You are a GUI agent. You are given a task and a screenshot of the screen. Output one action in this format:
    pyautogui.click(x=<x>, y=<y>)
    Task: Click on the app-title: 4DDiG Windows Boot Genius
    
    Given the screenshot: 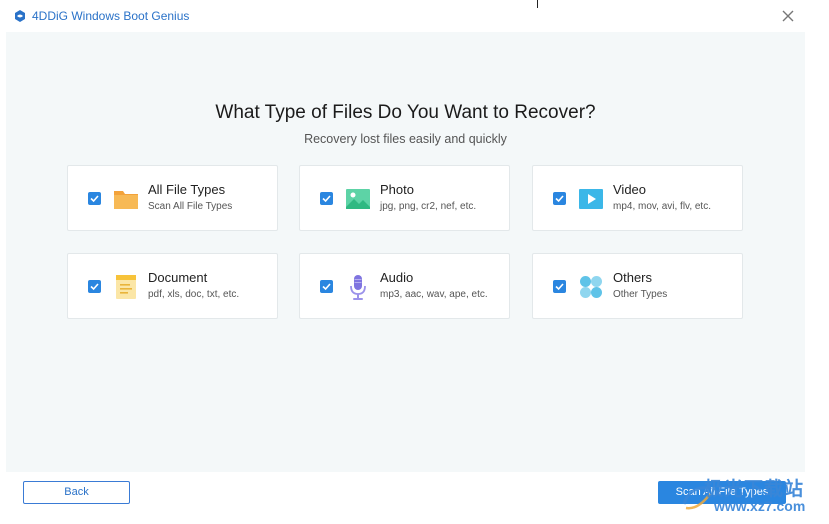 What is the action you would take?
    pyautogui.click(x=111, y=16)
    